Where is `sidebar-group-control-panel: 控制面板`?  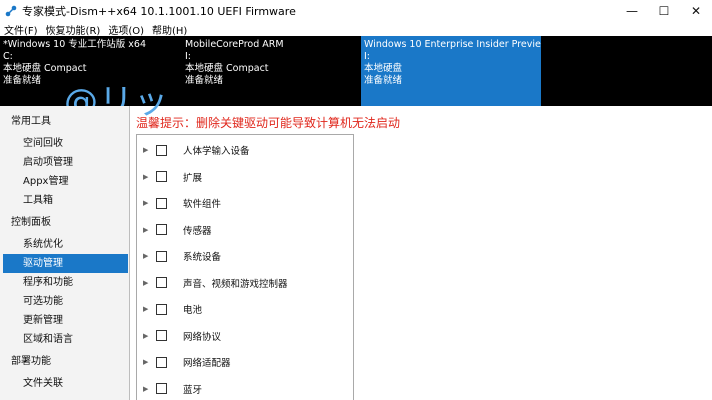 sidebar-group-control-panel: 控制面板 is located at coordinates (31, 222).